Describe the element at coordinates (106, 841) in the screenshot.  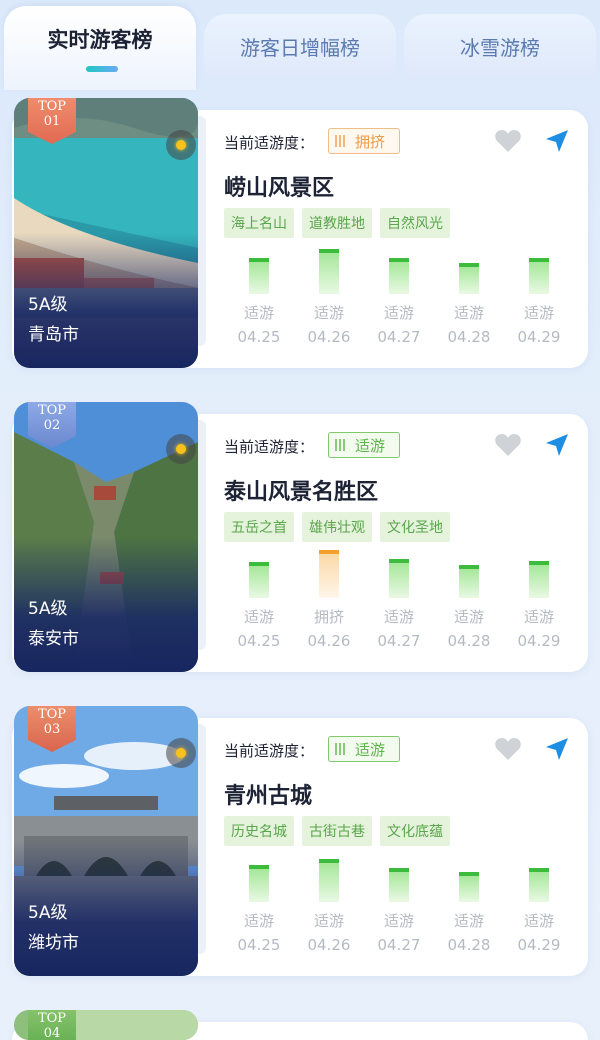
I see `scenic-photo: TOP 03 5A级 潍坊市` at that location.